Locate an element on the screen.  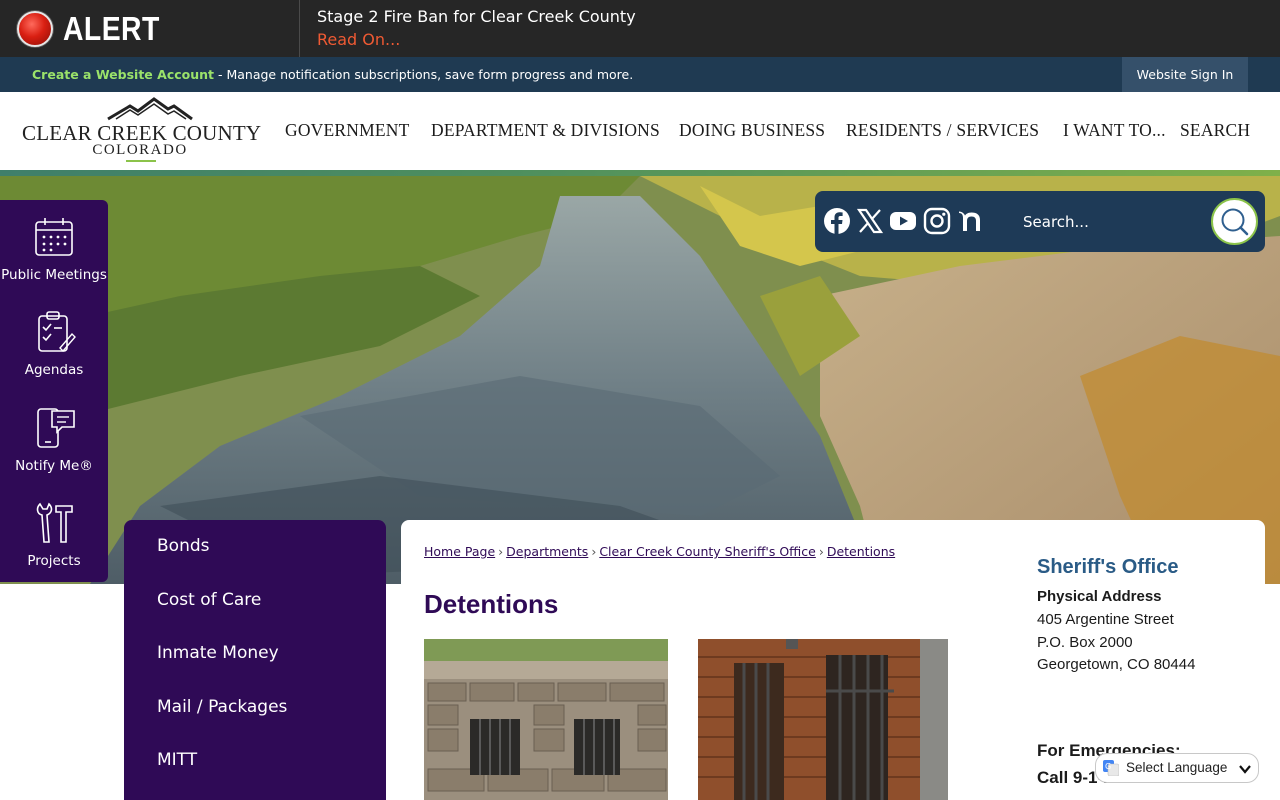
search-icon is located at coordinates (1235, 222).